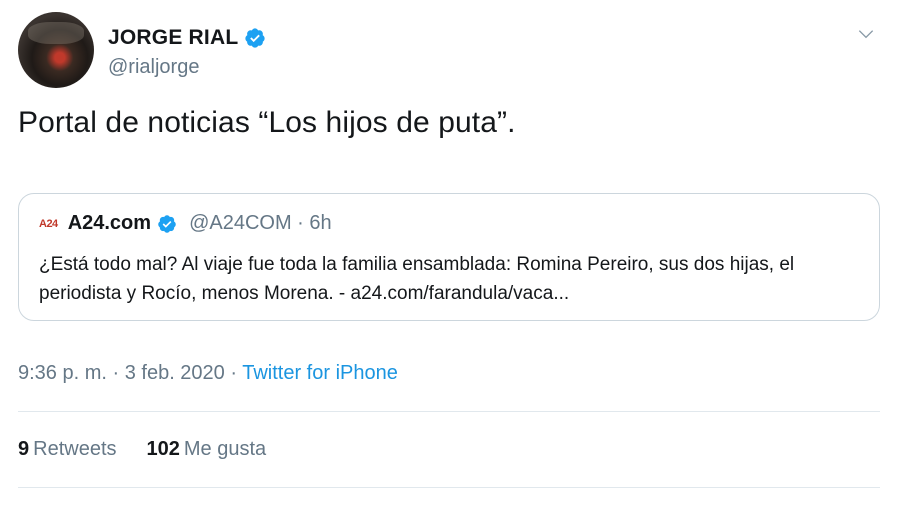 The height and width of the screenshot is (505, 900). Describe the element at coordinates (56, 50) in the screenshot. I see `avatar` at that location.